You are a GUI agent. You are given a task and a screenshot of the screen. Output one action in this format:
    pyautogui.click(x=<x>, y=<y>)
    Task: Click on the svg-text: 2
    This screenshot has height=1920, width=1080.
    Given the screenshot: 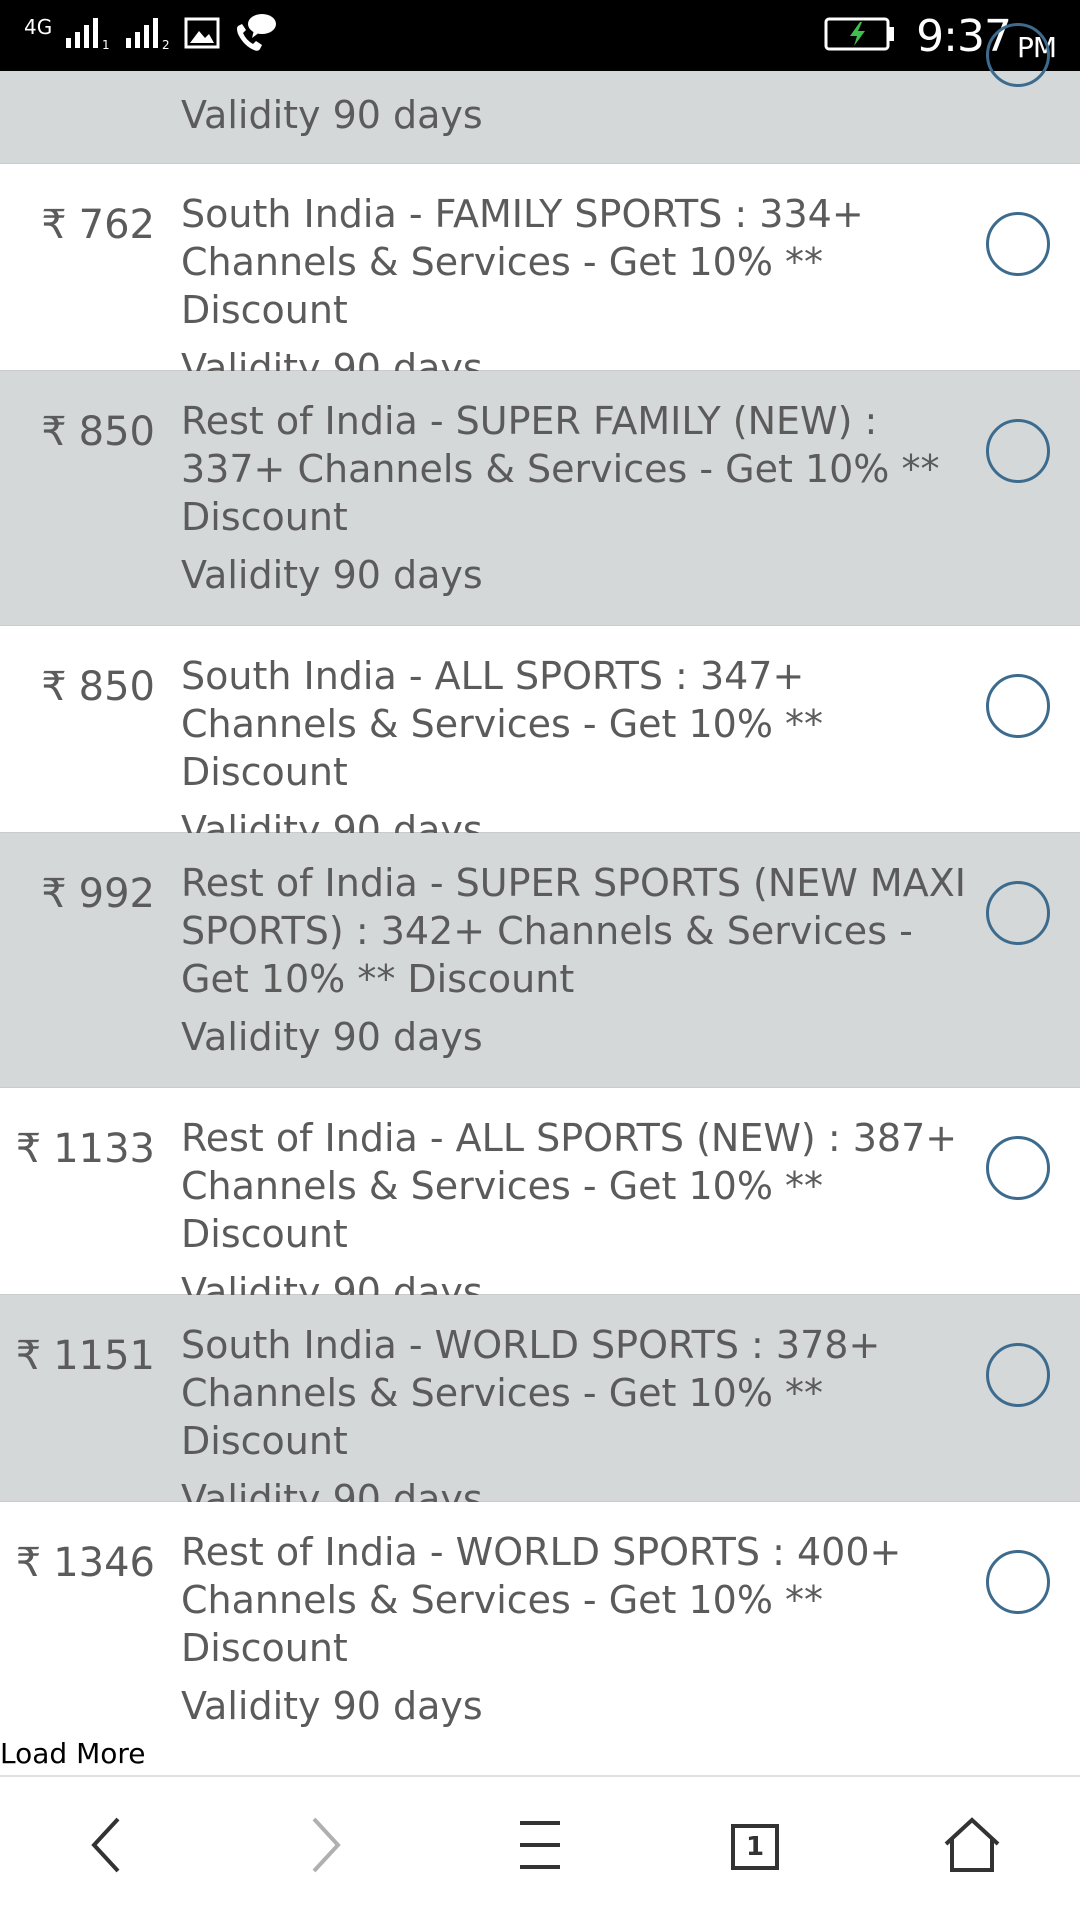 What is the action you would take?
    pyautogui.click(x=166, y=44)
    